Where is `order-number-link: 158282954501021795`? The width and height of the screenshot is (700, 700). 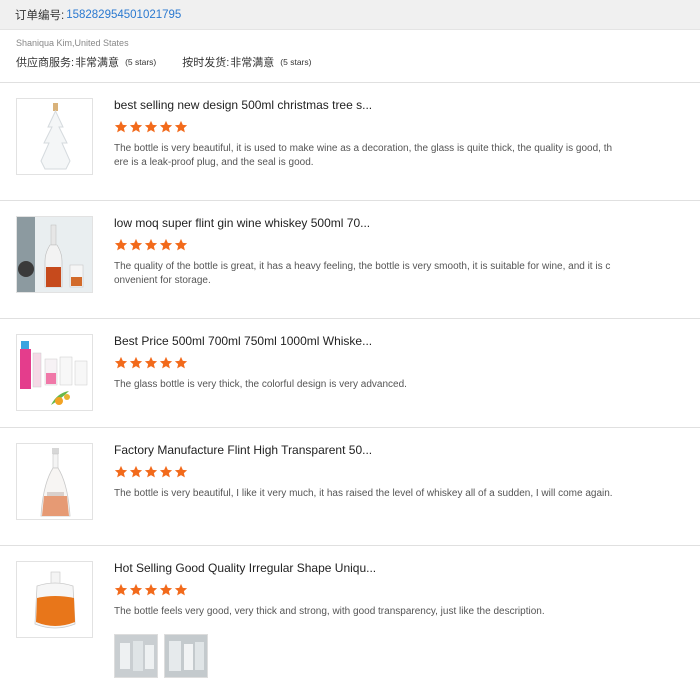
order-number-link: 158282954501021795 is located at coordinates (123, 15).